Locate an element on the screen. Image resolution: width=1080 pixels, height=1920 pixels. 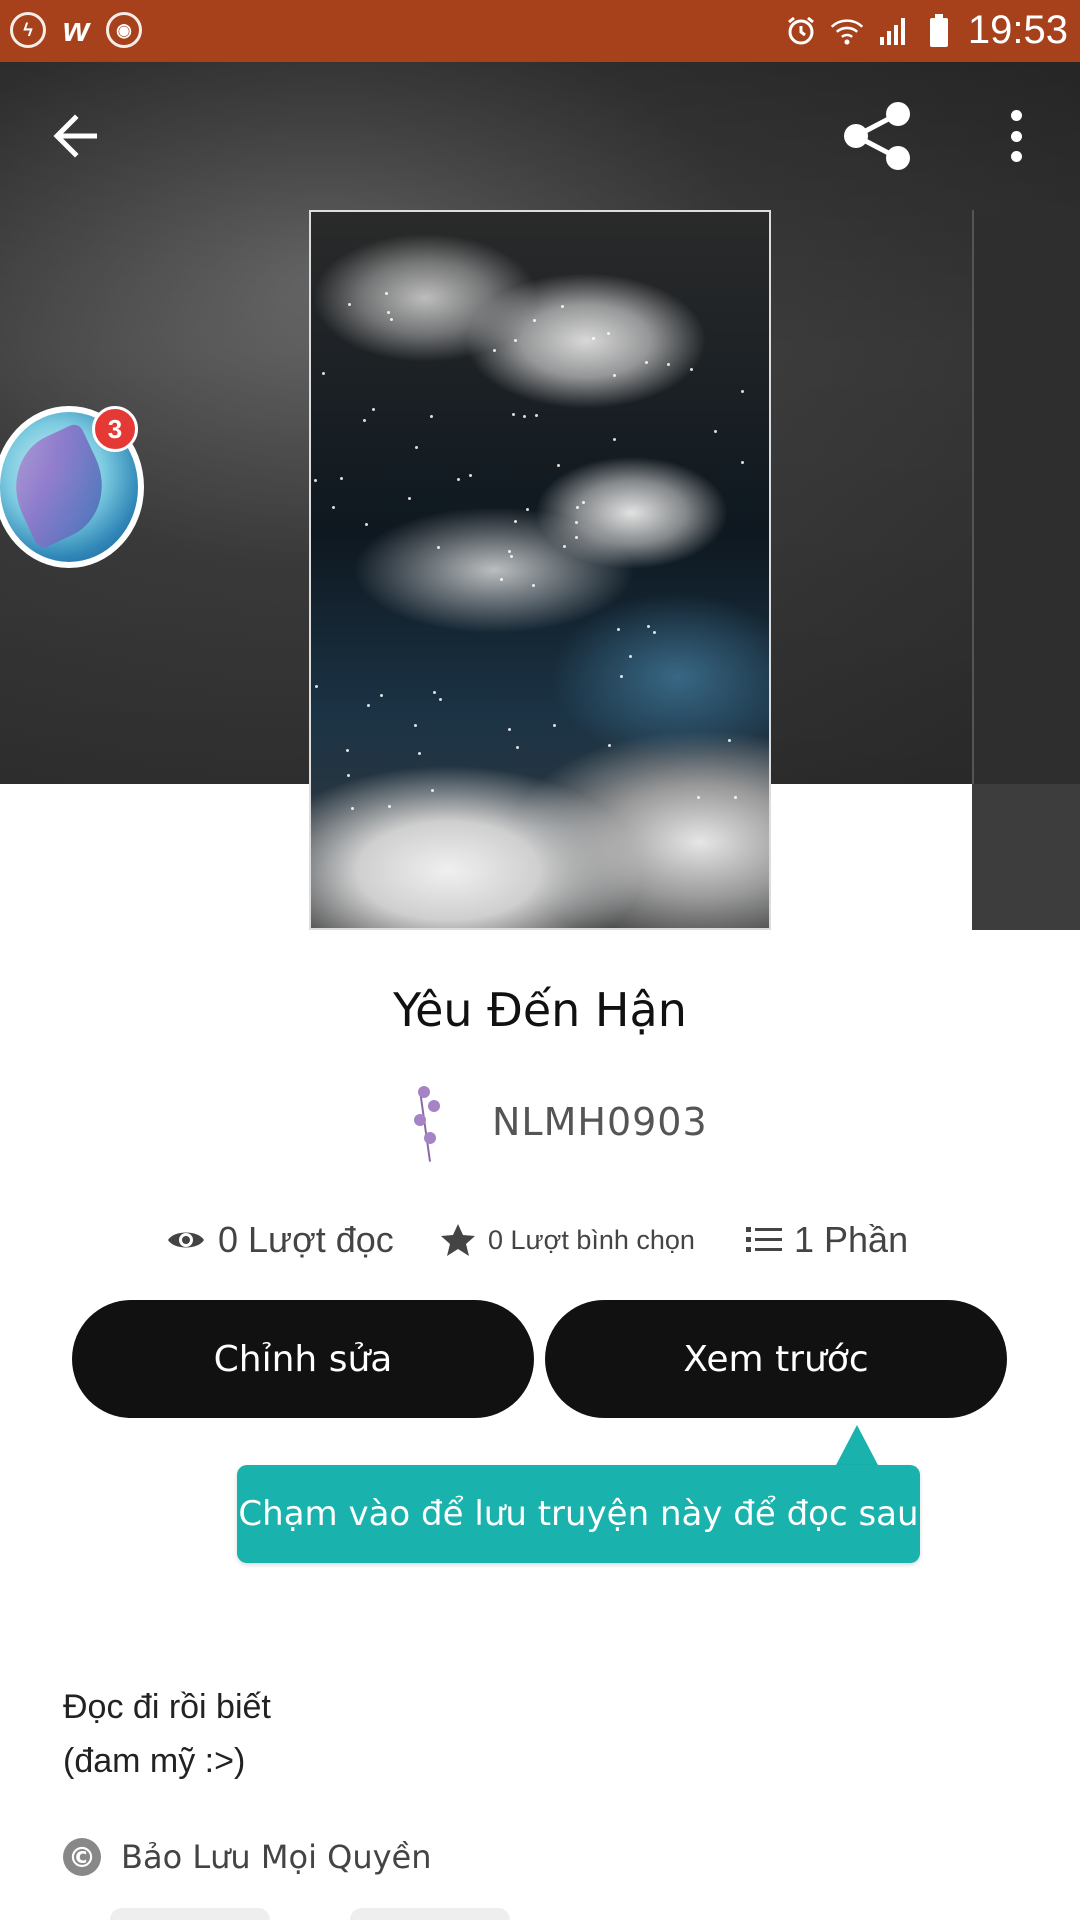
save-for-later-tooltip: Chạm vào để lưu truyện này để đọc sau is located at coordinates (578, 1514).